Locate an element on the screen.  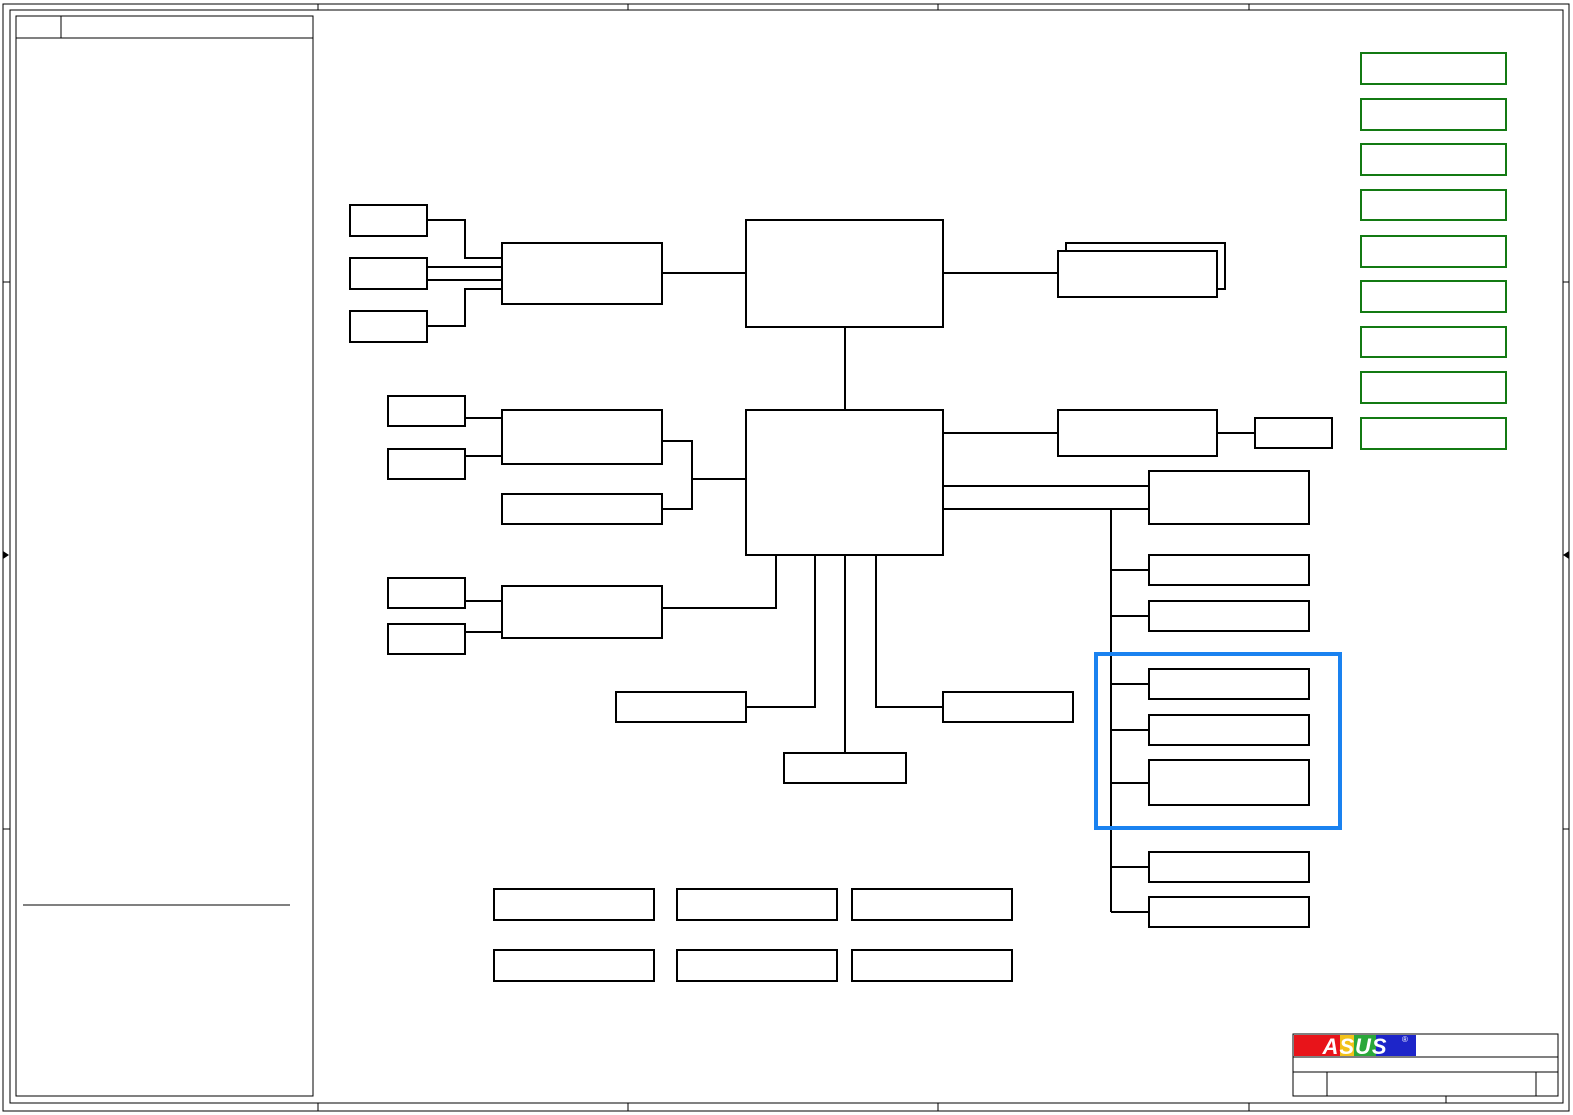
asus-logo: ASUS ® is located at coordinates (1355, 1046).